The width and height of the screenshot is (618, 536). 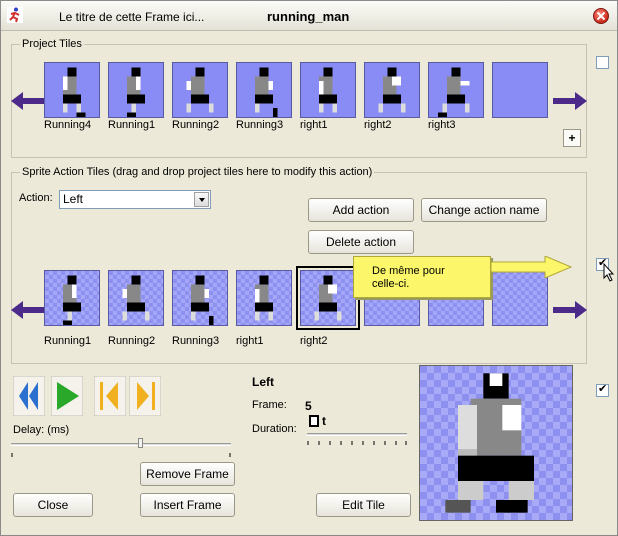 I want to click on duration-value: t, so click(x=324, y=421).